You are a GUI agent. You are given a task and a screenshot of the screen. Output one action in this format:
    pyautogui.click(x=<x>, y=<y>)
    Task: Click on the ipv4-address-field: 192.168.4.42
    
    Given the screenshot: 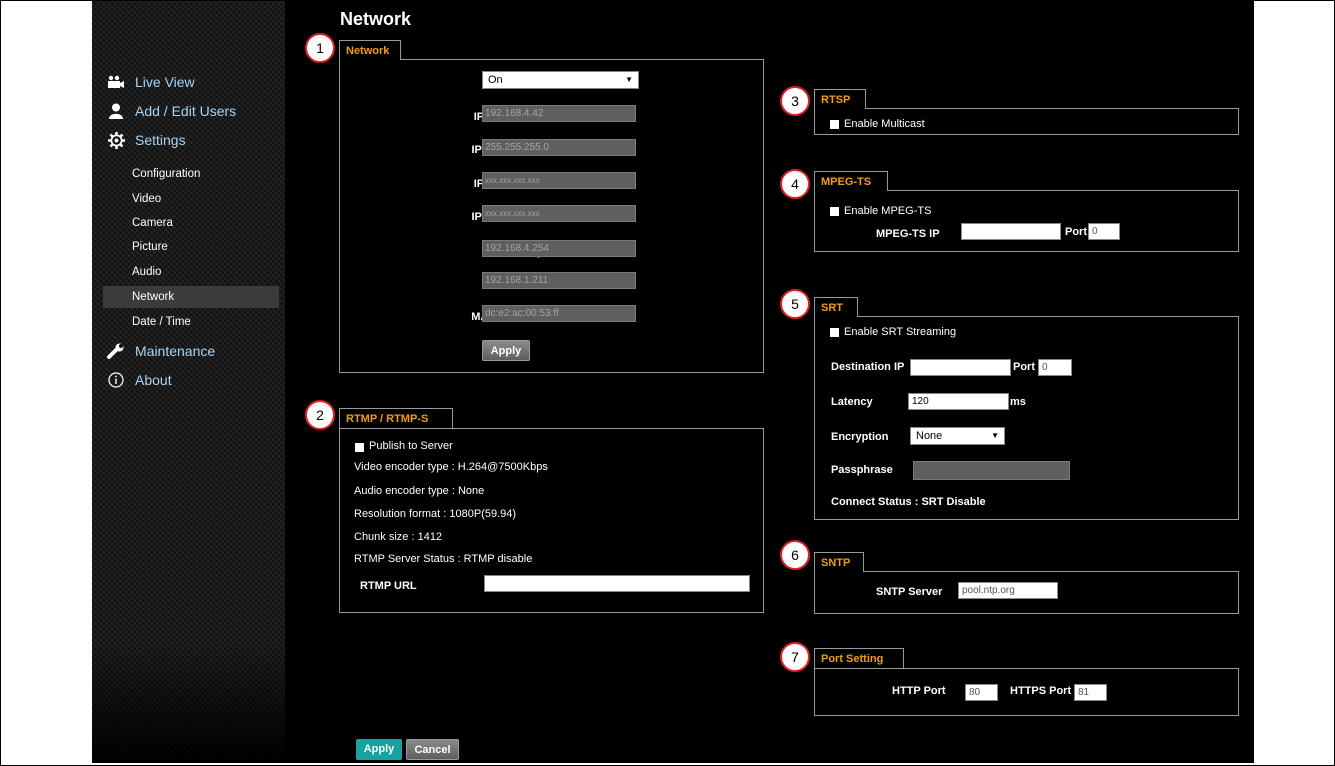 What is the action you would take?
    pyautogui.click(x=559, y=113)
    